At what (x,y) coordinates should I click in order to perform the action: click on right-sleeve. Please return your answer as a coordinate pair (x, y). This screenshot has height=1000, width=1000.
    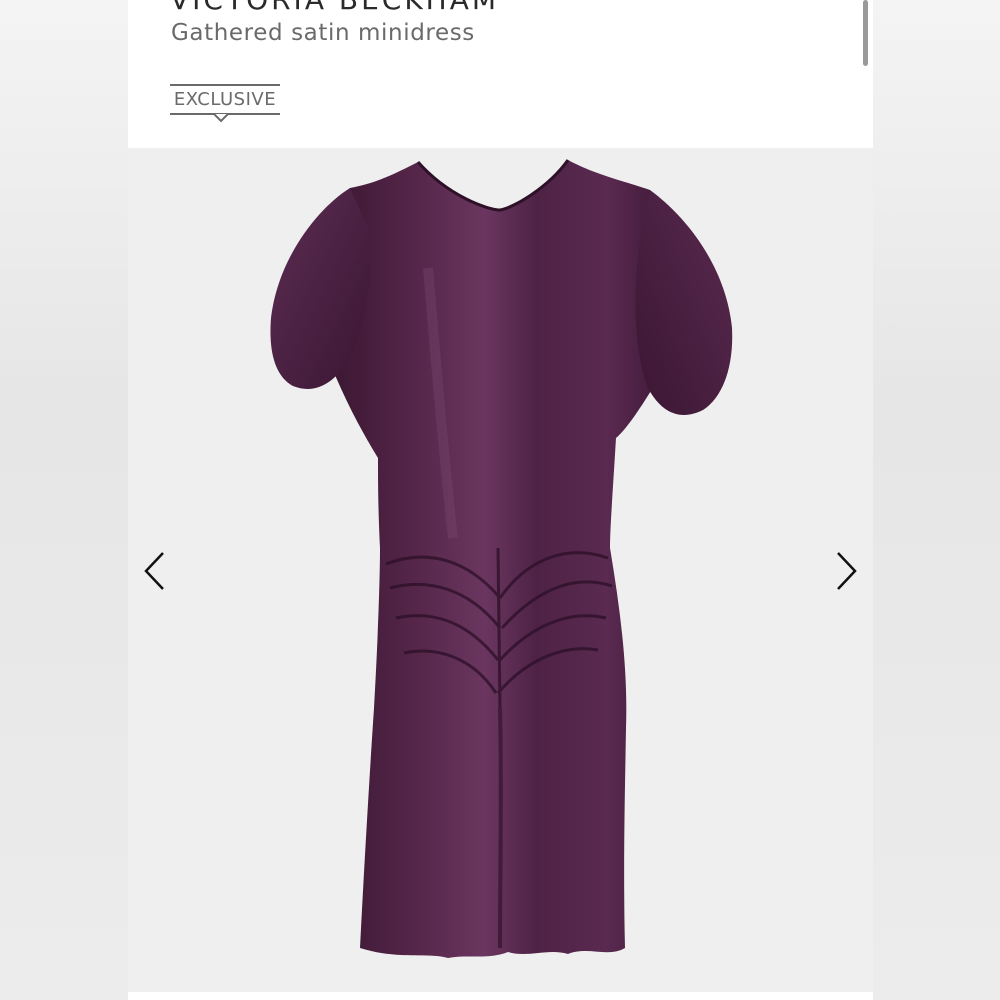
    Looking at the image, I should click on (684, 302).